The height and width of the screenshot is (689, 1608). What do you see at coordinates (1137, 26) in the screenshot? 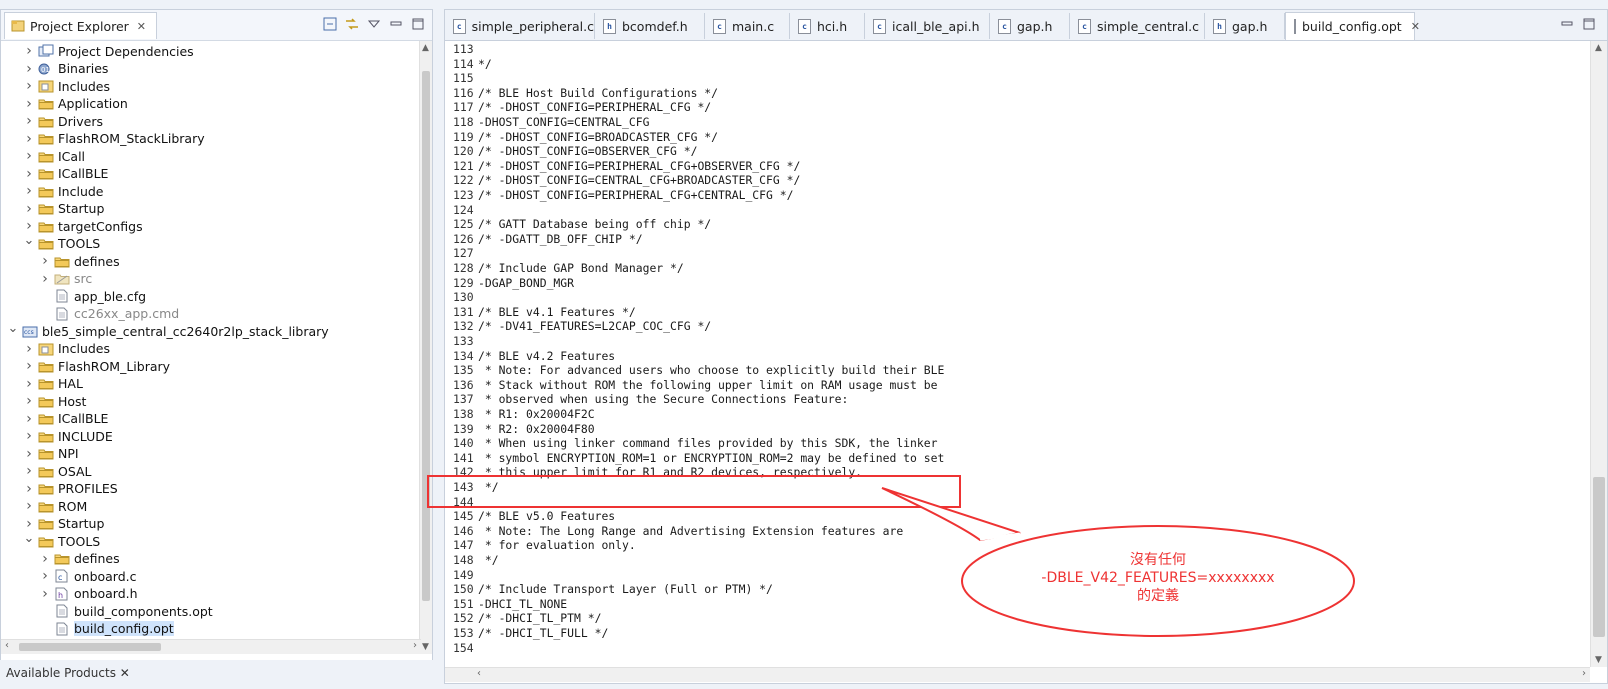
I see `editor-tab-simple-central-c: c simple_central.c` at bounding box center [1137, 26].